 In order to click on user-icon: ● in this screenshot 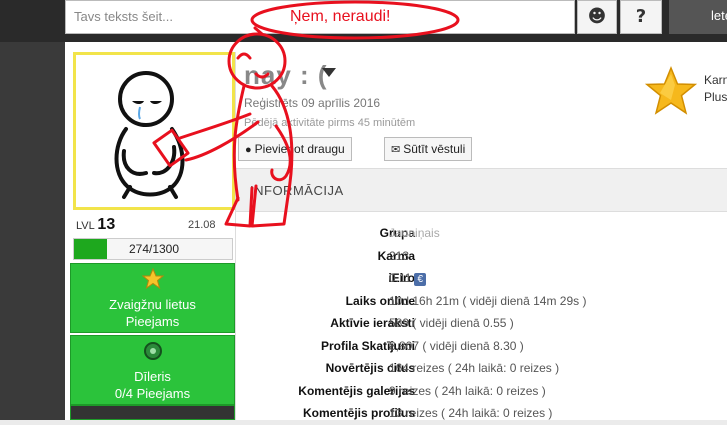, I will do `click(248, 150)`.